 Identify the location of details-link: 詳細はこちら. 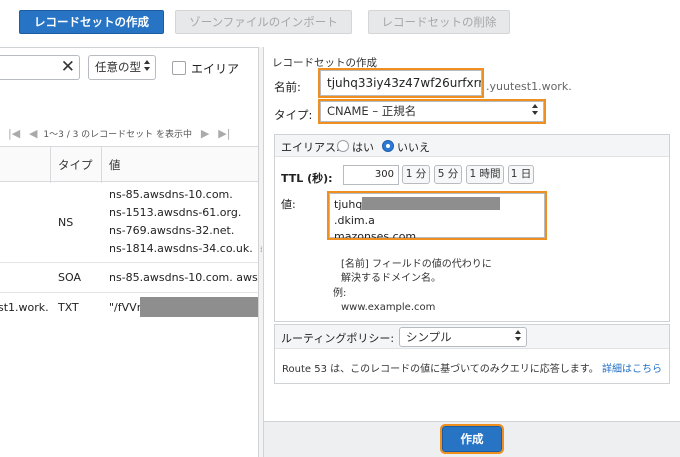
(632, 369).